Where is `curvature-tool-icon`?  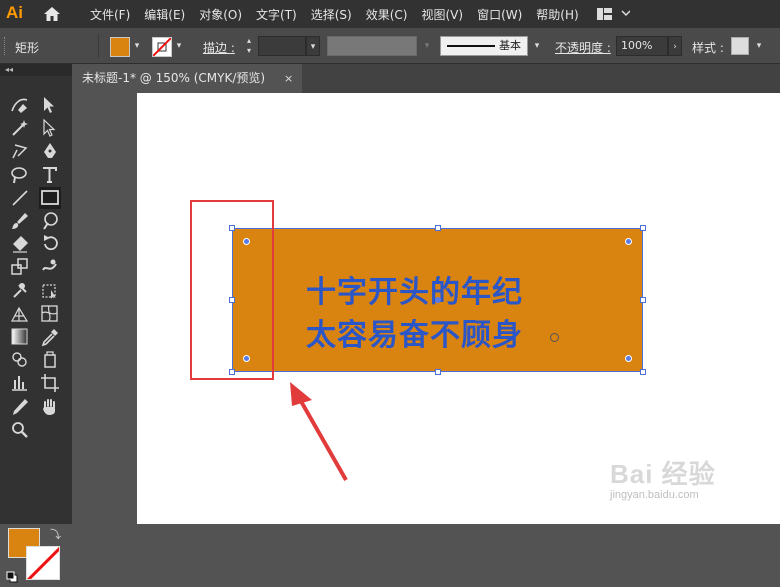
curvature-tool-icon is located at coordinates (20, 175).